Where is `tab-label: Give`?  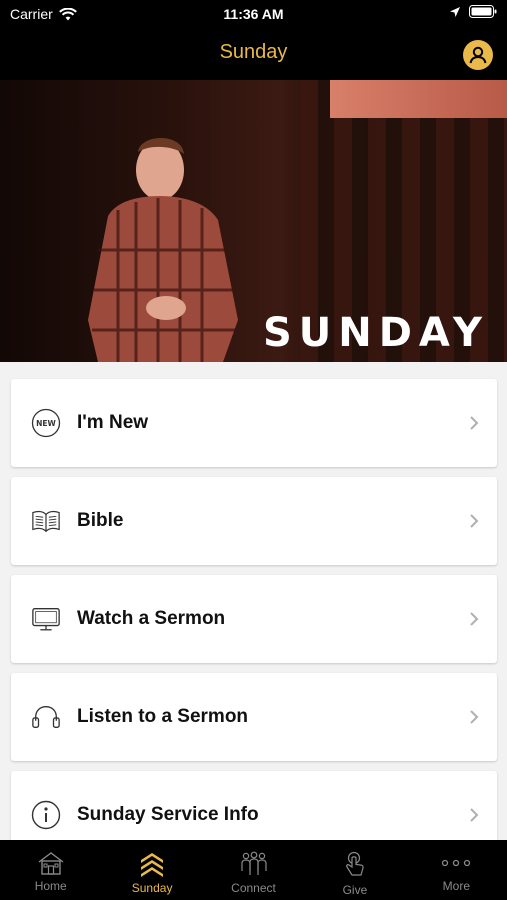 tab-label: Give is located at coordinates (355, 890).